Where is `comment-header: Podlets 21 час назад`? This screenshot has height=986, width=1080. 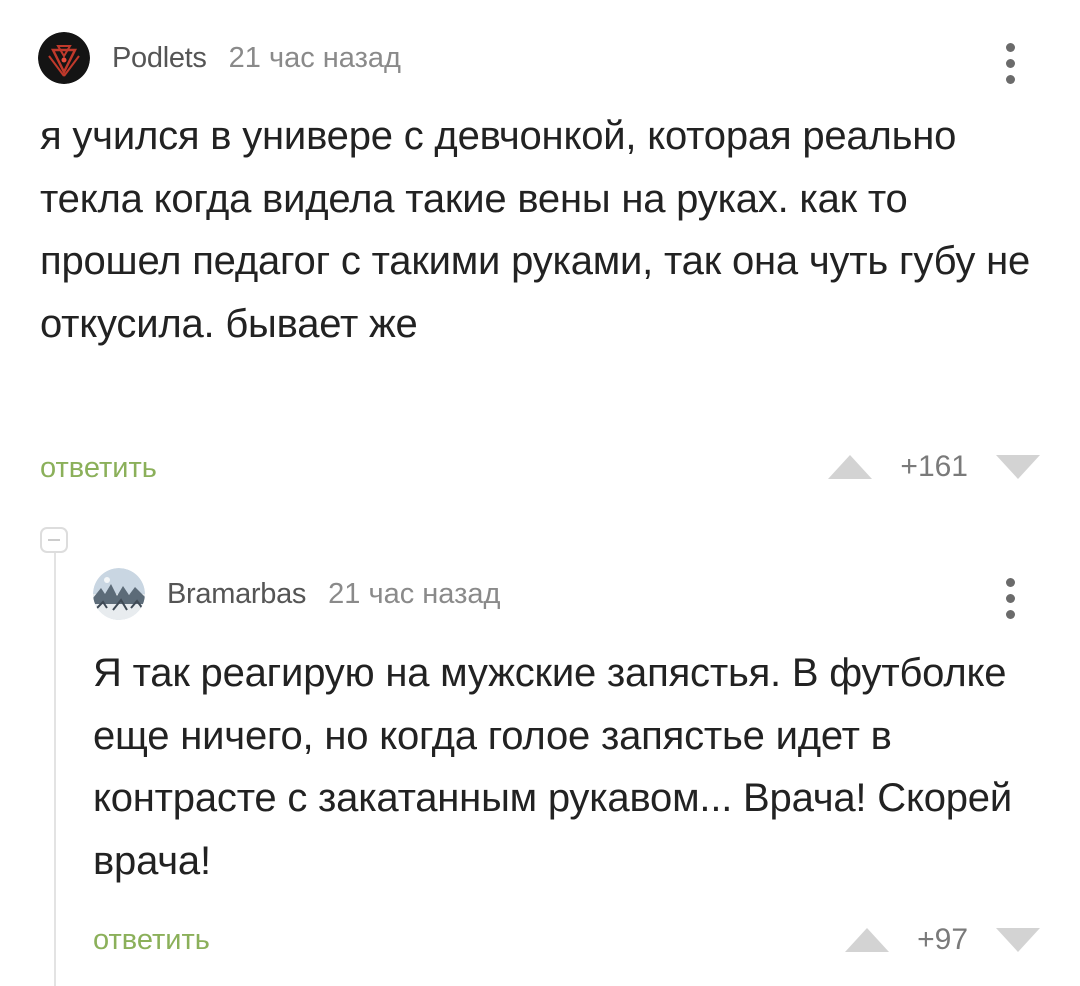 comment-header: Podlets 21 час назад is located at coordinates (219, 58).